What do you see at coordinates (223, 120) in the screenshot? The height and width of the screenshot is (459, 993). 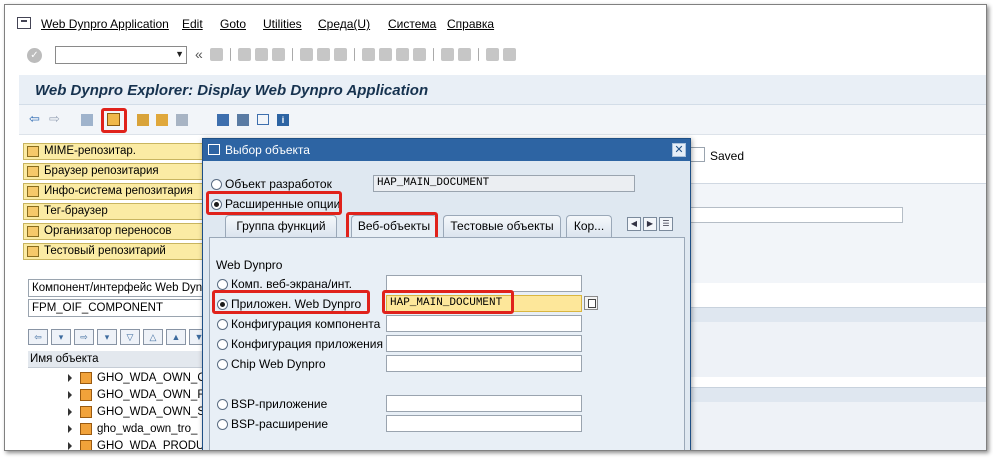 I see `sort-icon` at bounding box center [223, 120].